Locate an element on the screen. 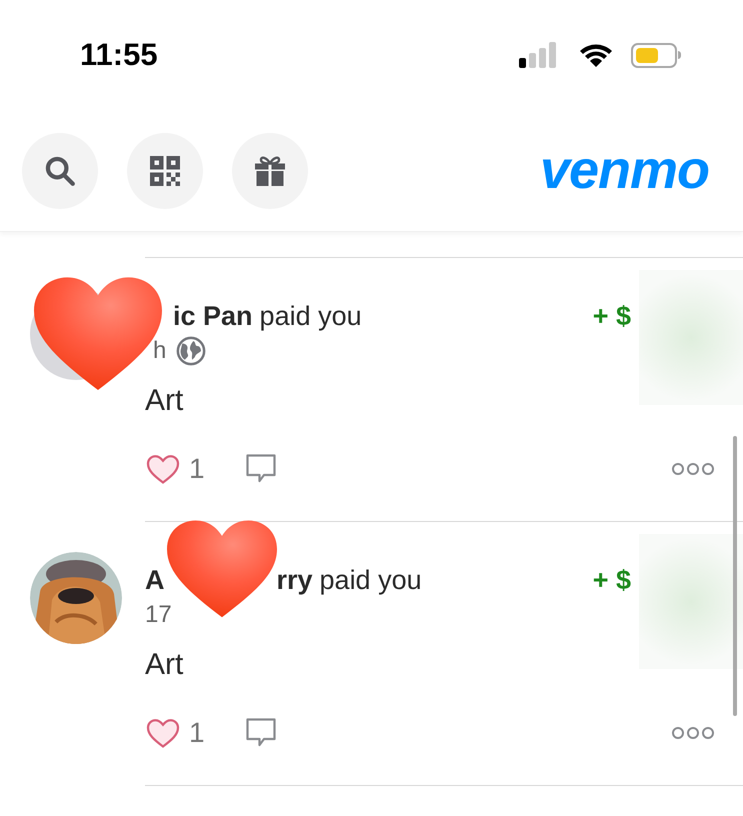  timestamp: 17 is located at coordinates (158, 615).